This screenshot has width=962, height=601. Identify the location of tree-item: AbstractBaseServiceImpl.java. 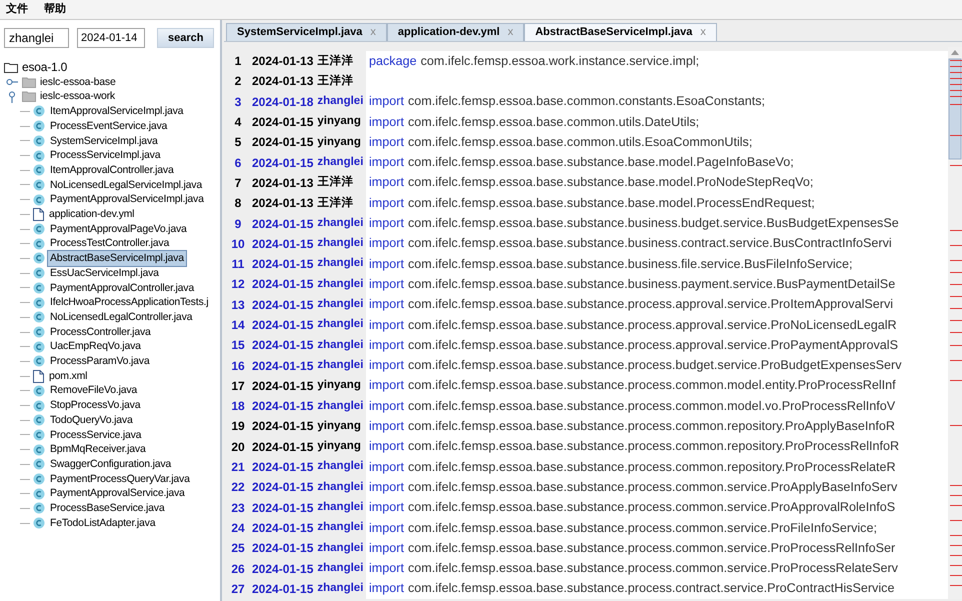
(117, 258).